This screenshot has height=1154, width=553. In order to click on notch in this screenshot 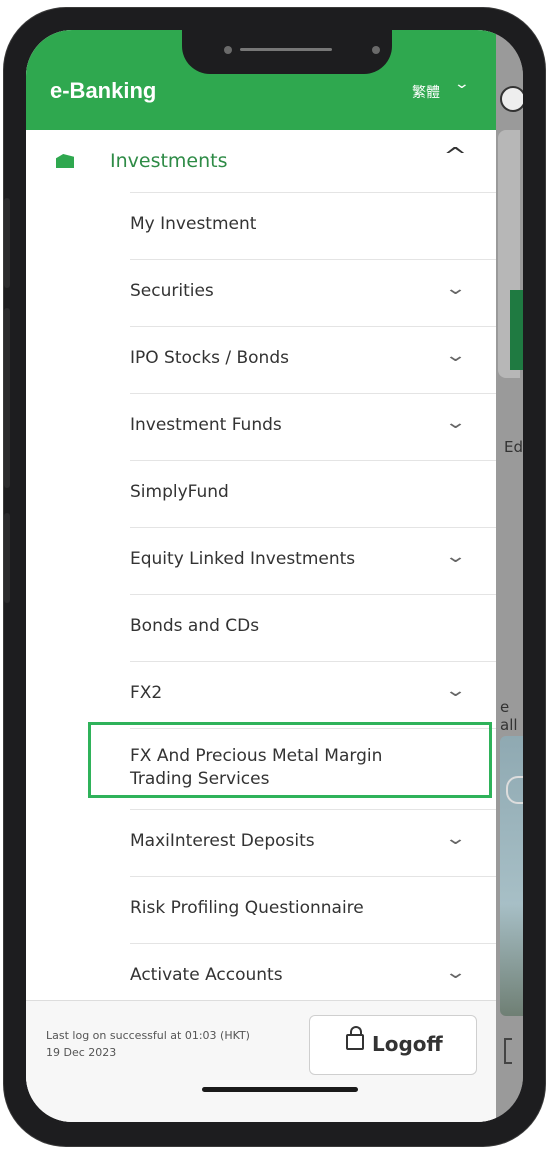, I will do `click(287, 52)`.